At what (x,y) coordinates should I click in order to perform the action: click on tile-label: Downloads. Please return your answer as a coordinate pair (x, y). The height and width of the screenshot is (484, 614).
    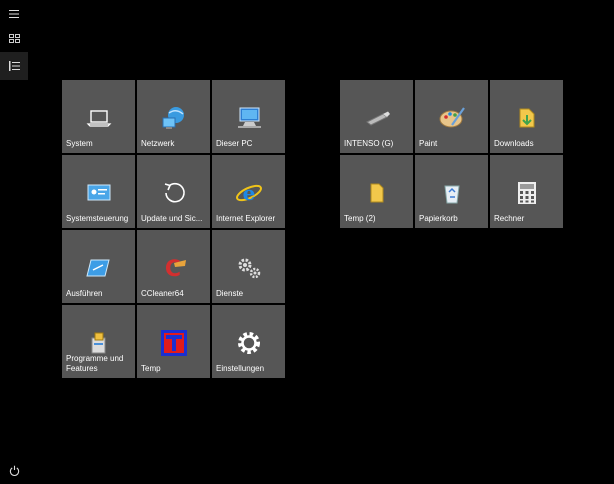
    Looking at the image, I should click on (514, 143).